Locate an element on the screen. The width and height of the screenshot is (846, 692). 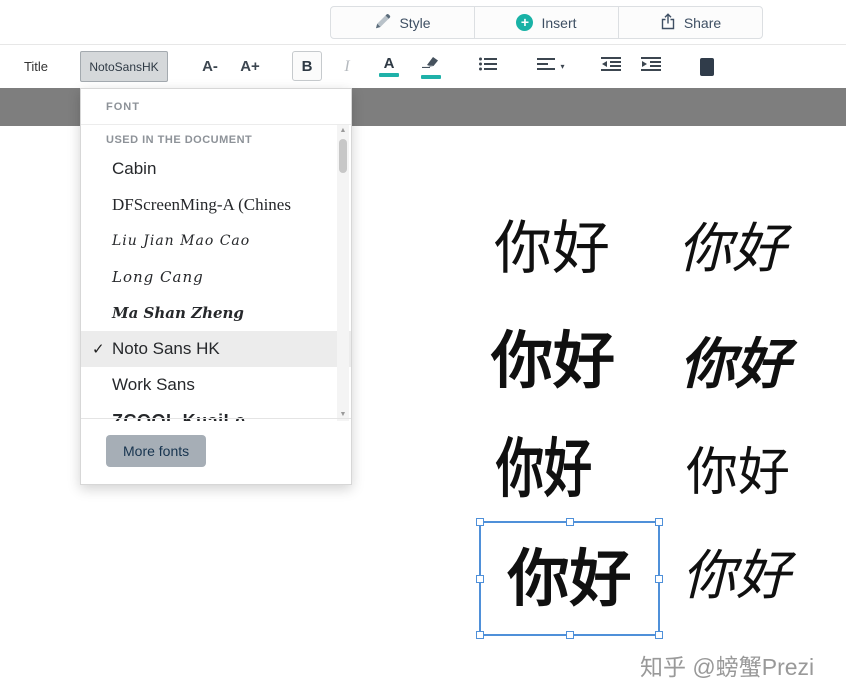
check-icon: ✓ is located at coordinates (98, 349).